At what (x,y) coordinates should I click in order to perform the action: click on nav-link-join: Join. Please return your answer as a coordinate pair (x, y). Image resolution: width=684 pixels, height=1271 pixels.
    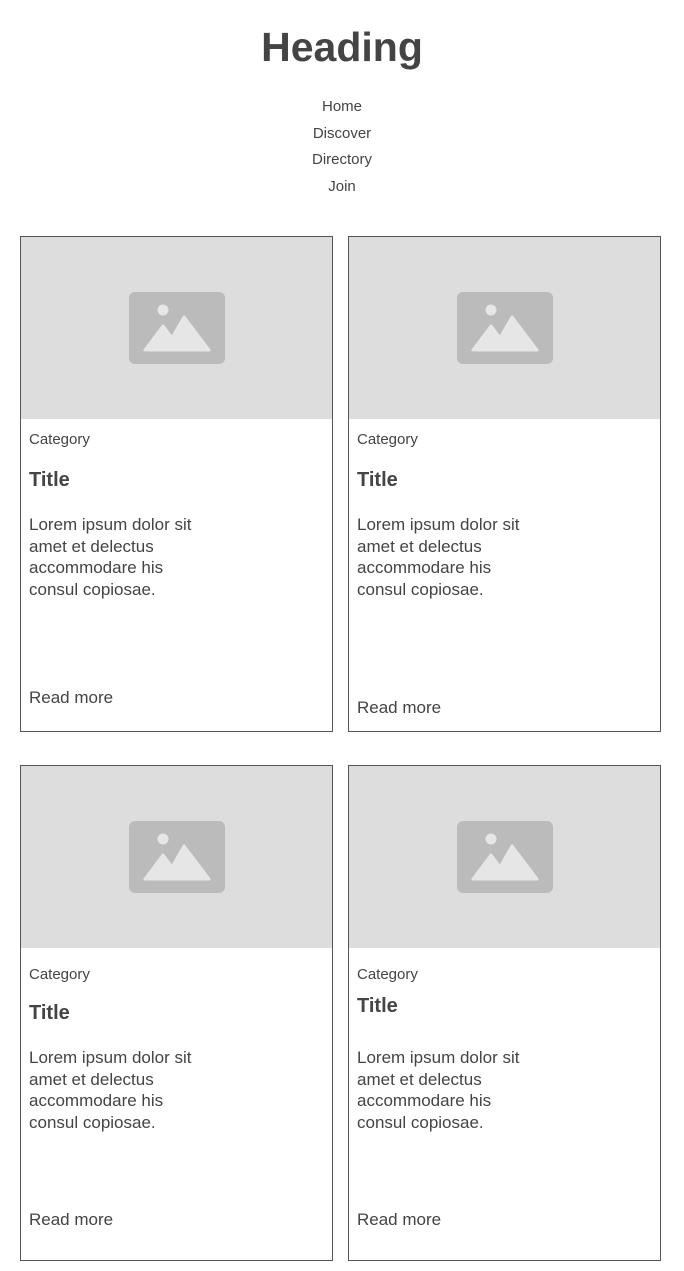
    Looking at the image, I should click on (342, 187).